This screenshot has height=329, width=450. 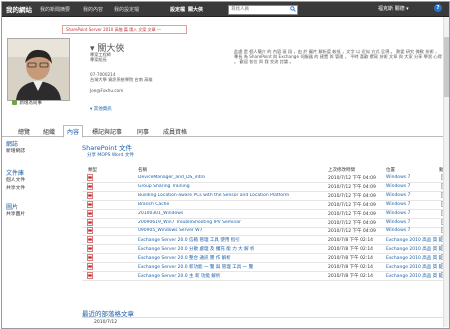 I want to click on section-subtitle: 分享 MOPS Word 文件, so click(x=110, y=155).